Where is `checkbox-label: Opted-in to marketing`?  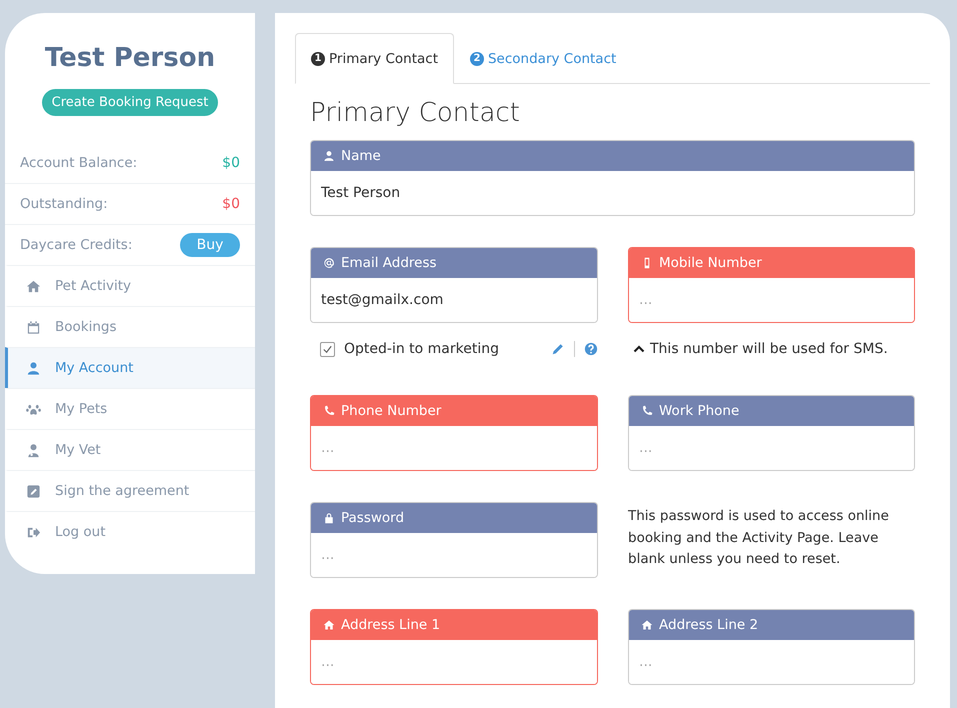 checkbox-label: Opted-in to marketing is located at coordinates (422, 349).